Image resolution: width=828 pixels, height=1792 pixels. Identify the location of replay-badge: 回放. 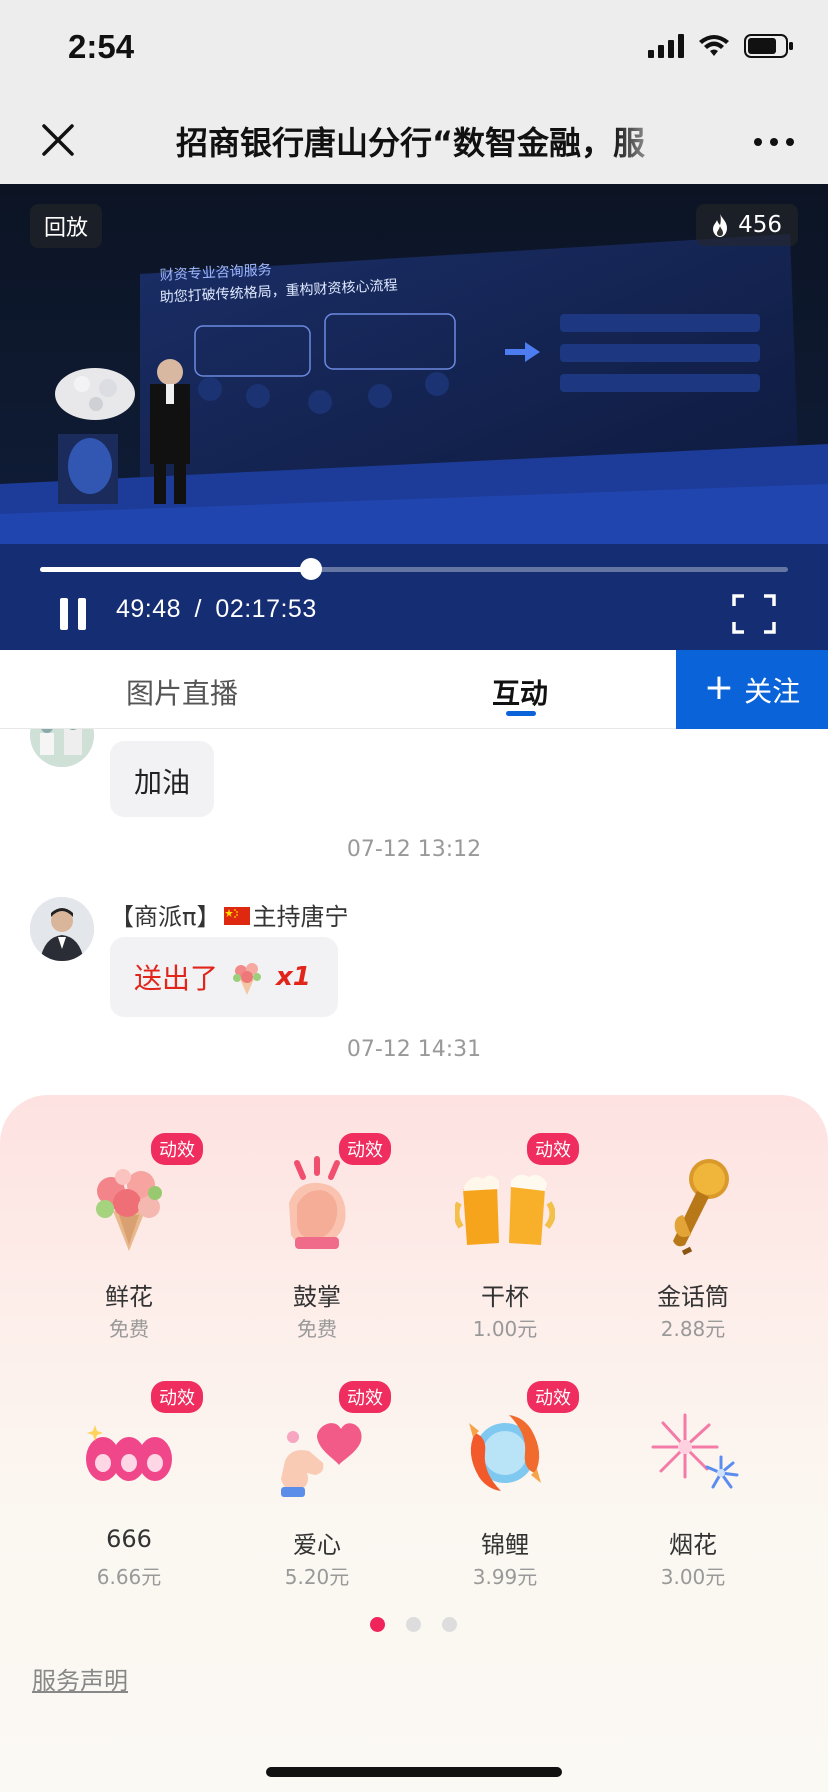
(66, 226).